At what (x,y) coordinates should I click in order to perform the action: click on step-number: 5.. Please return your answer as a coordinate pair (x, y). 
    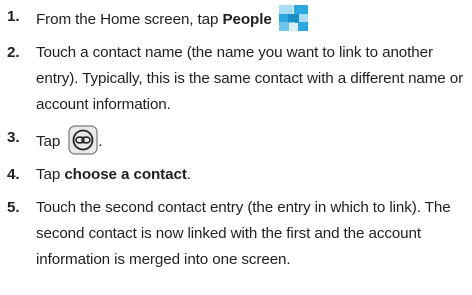
    Looking at the image, I should click on (13, 207).